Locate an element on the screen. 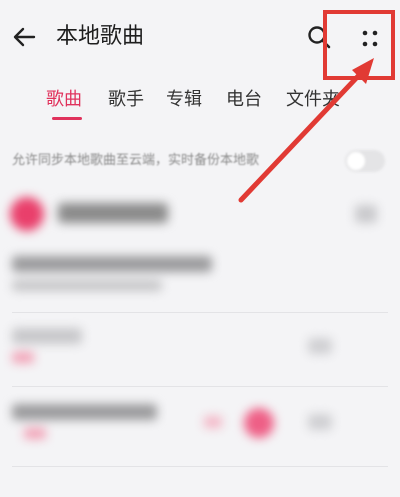 Image resolution: width=400 pixels, height=497 pixels. cloud-sync-toggle is located at coordinates (365, 161).